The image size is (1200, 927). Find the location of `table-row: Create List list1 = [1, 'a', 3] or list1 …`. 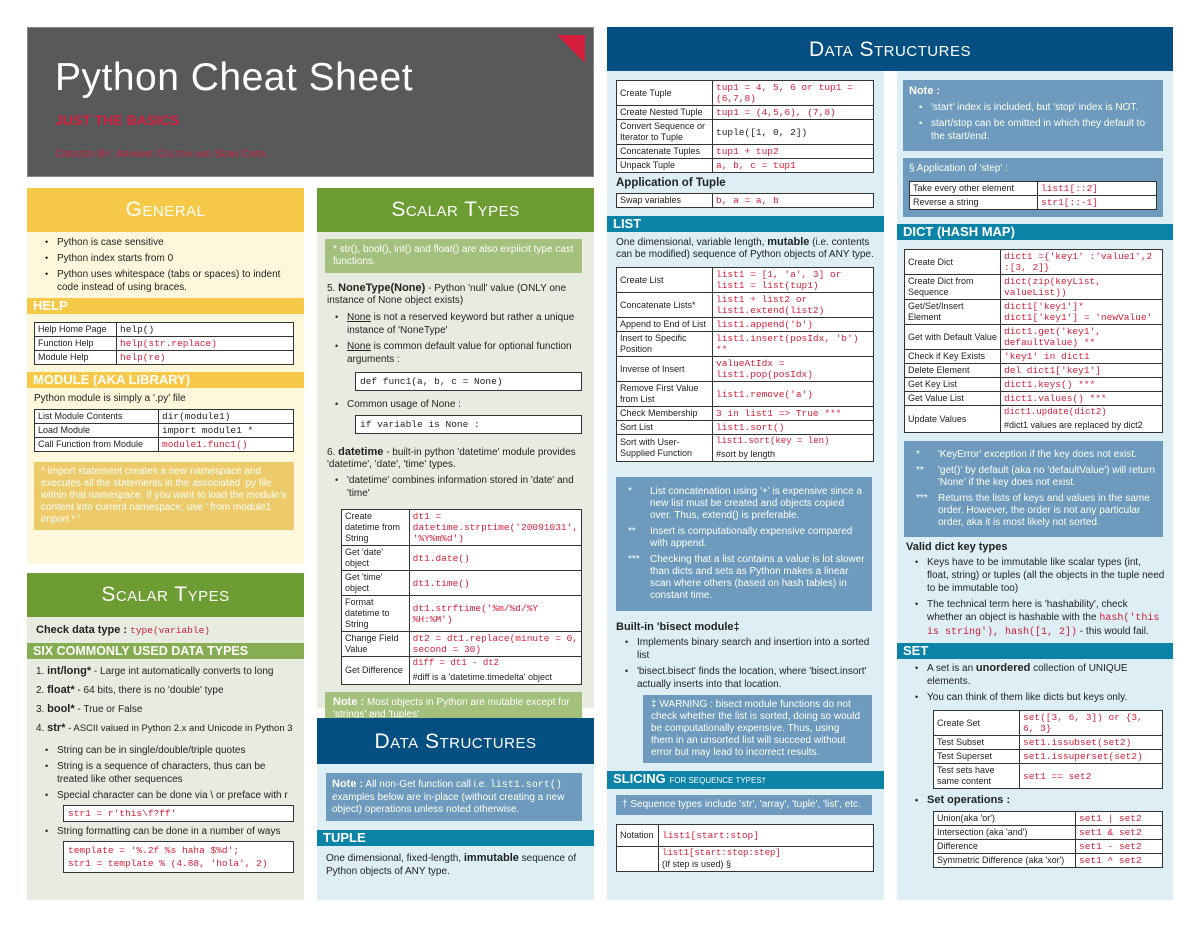

table-row: Create List list1 = [1, 'a', 3] or list1 … is located at coordinates (745, 280).